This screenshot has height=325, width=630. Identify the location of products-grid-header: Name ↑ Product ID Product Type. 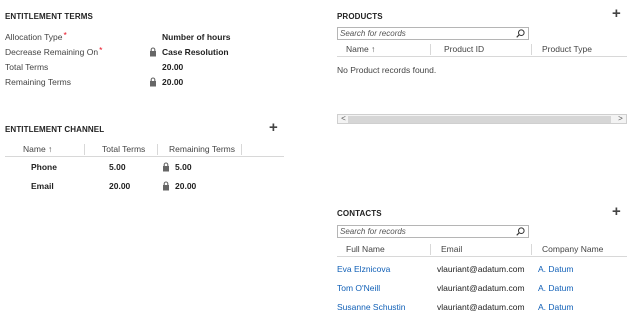
(482, 50).